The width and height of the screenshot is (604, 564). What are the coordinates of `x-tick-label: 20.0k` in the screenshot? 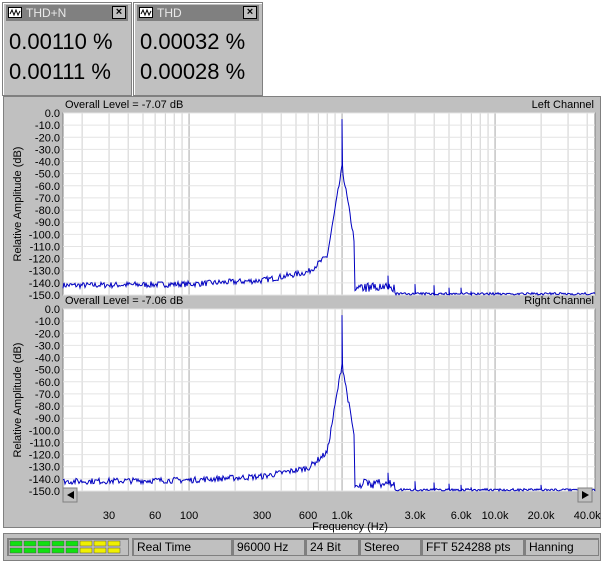 It's located at (541, 516).